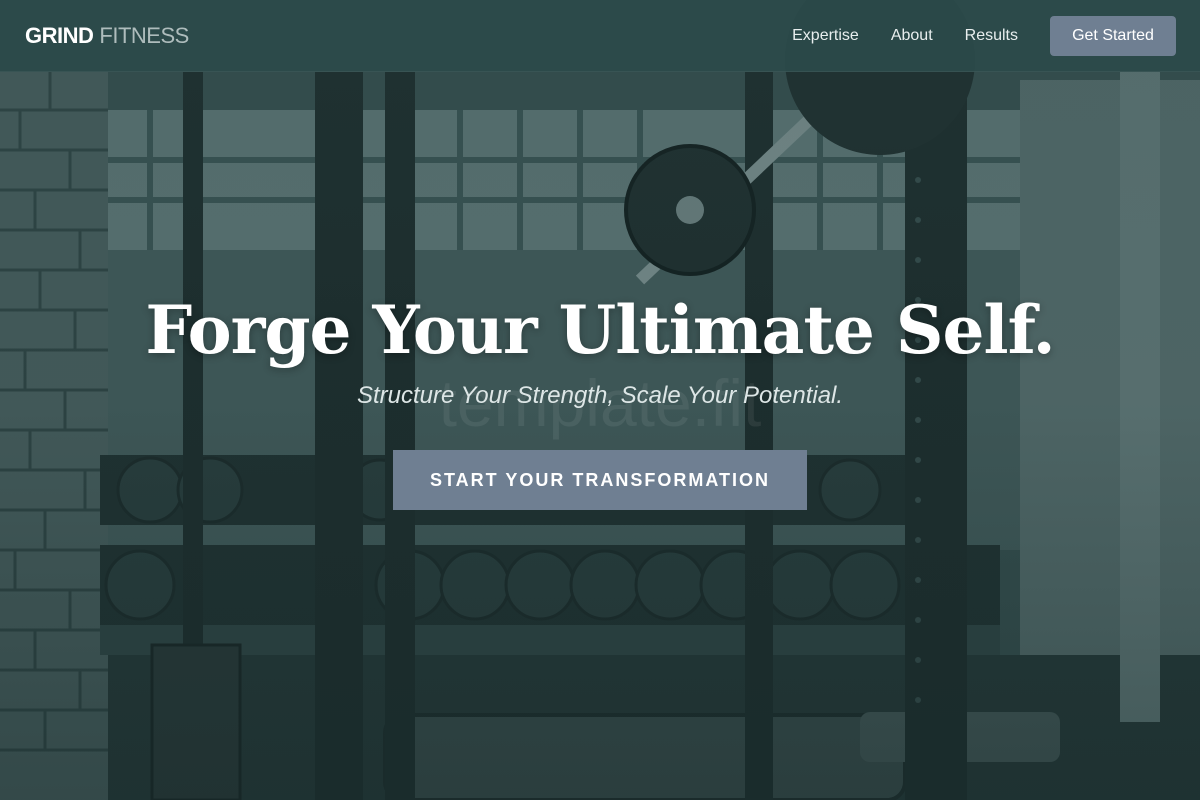  Describe the element at coordinates (144, 35) in the screenshot. I see `logo-wordmark-light: FITNESS` at that location.